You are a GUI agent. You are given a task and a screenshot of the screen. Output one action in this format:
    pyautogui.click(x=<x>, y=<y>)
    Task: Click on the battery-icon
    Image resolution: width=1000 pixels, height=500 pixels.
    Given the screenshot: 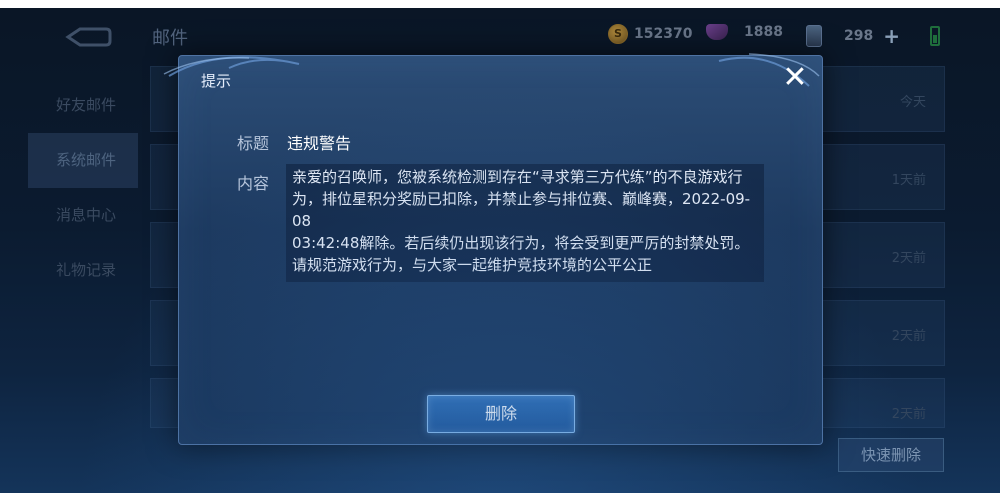 What is the action you would take?
    pyautogui.click(x=935, y=36)
    